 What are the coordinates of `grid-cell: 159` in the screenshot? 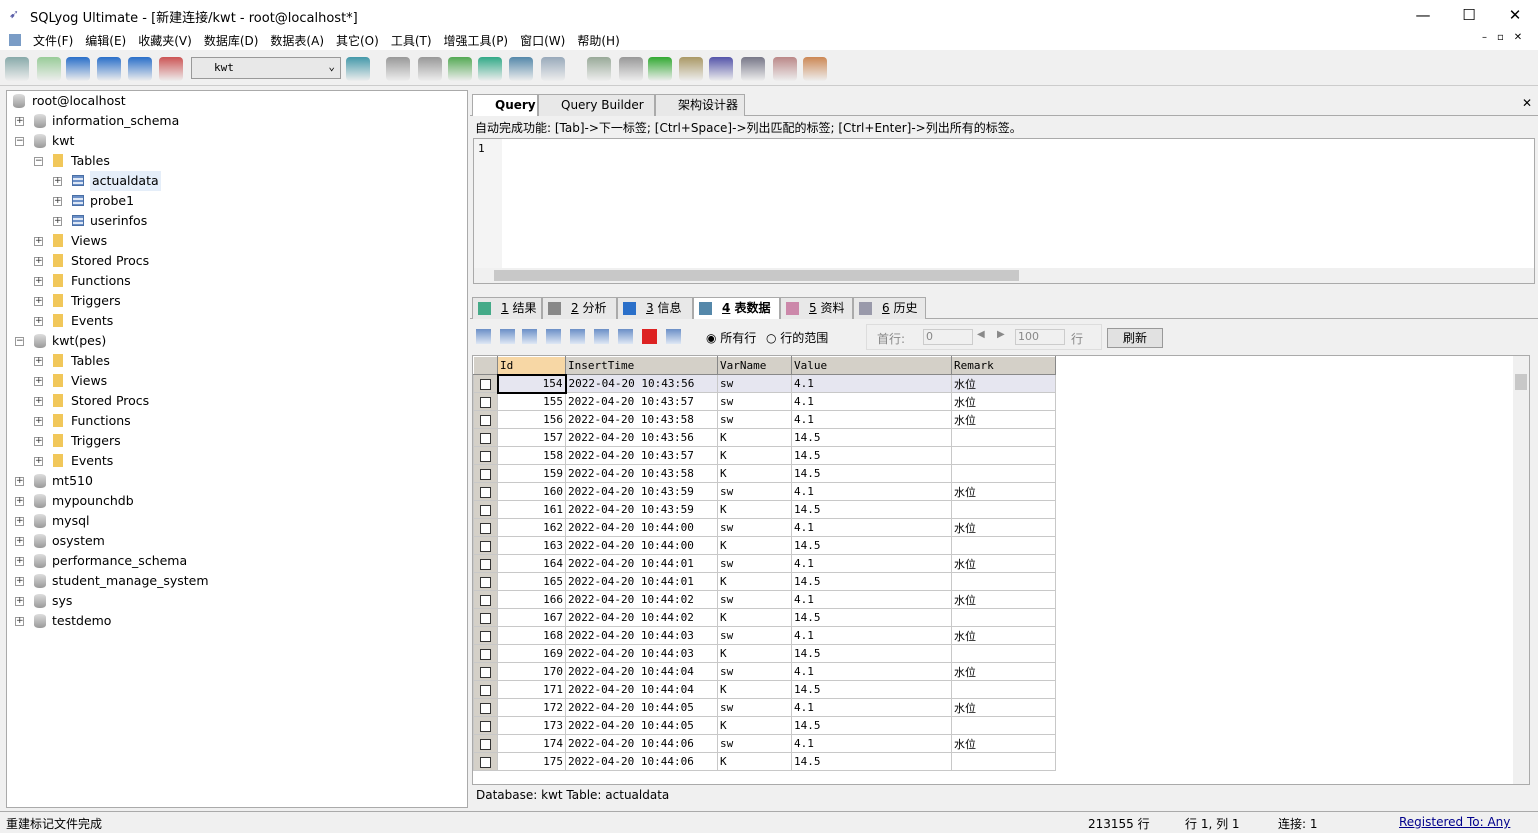 It's located at (531, 473).